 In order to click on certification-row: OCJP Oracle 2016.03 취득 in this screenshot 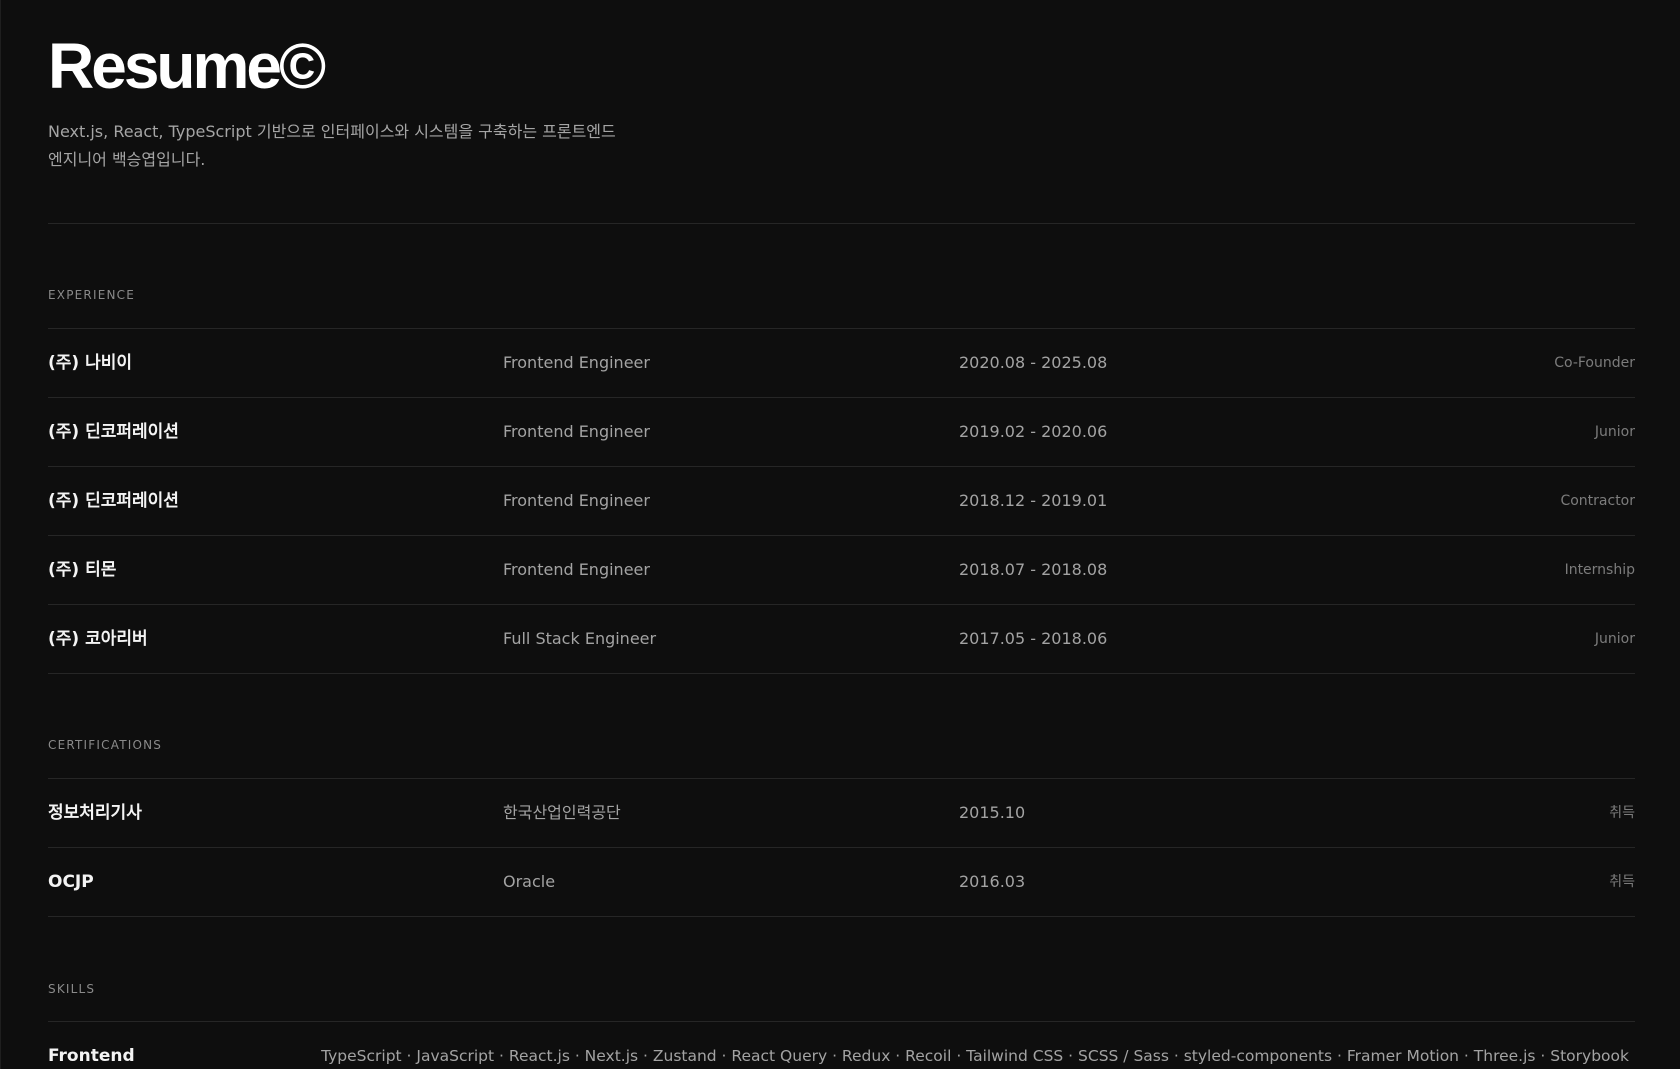, I will do `click(841, 882)`.